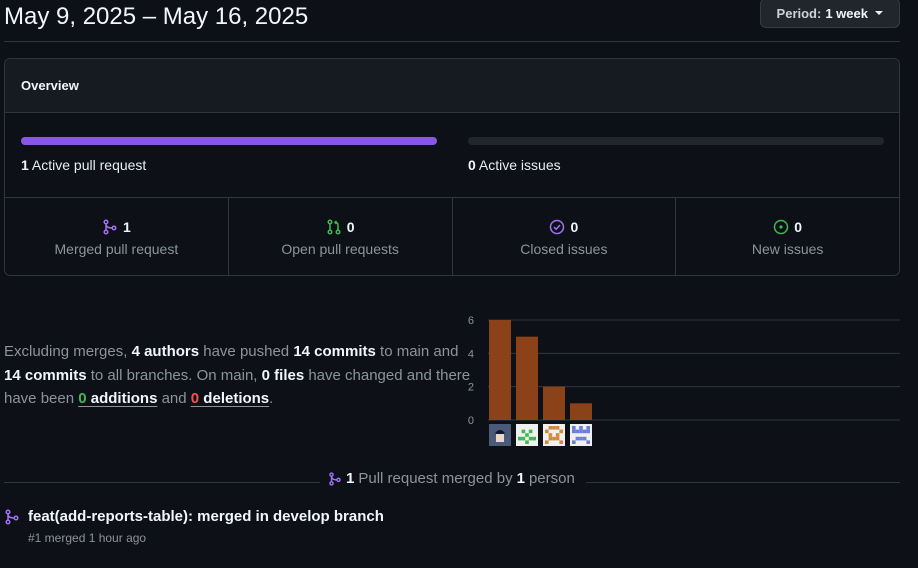  Describe the element at coordinates (452, 86) in the screenshot. I see `overview-title: Overview` at that location.